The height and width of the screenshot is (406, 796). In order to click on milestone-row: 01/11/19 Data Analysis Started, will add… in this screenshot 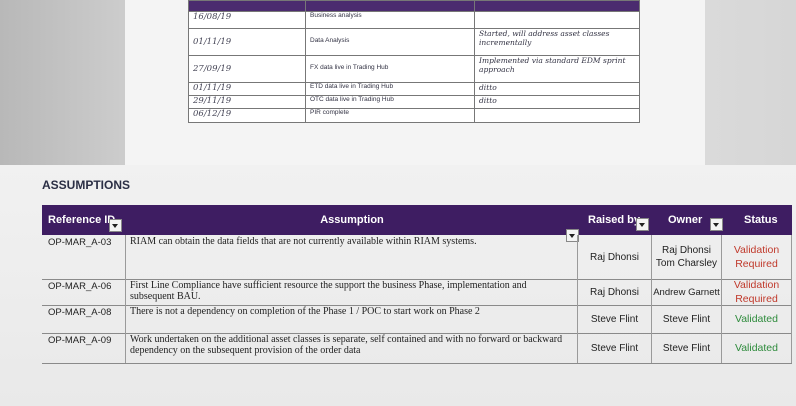, I will do `click(414, 42)`.